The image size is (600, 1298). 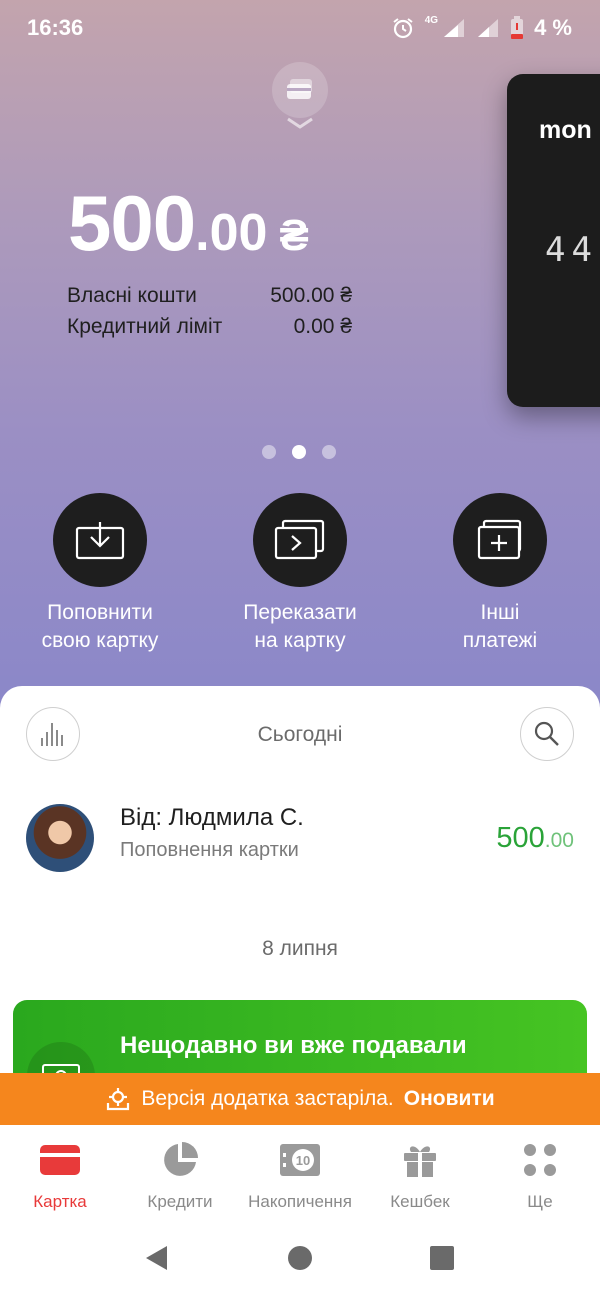 I want to click on gift-icon, so click(x=420, y=1161).